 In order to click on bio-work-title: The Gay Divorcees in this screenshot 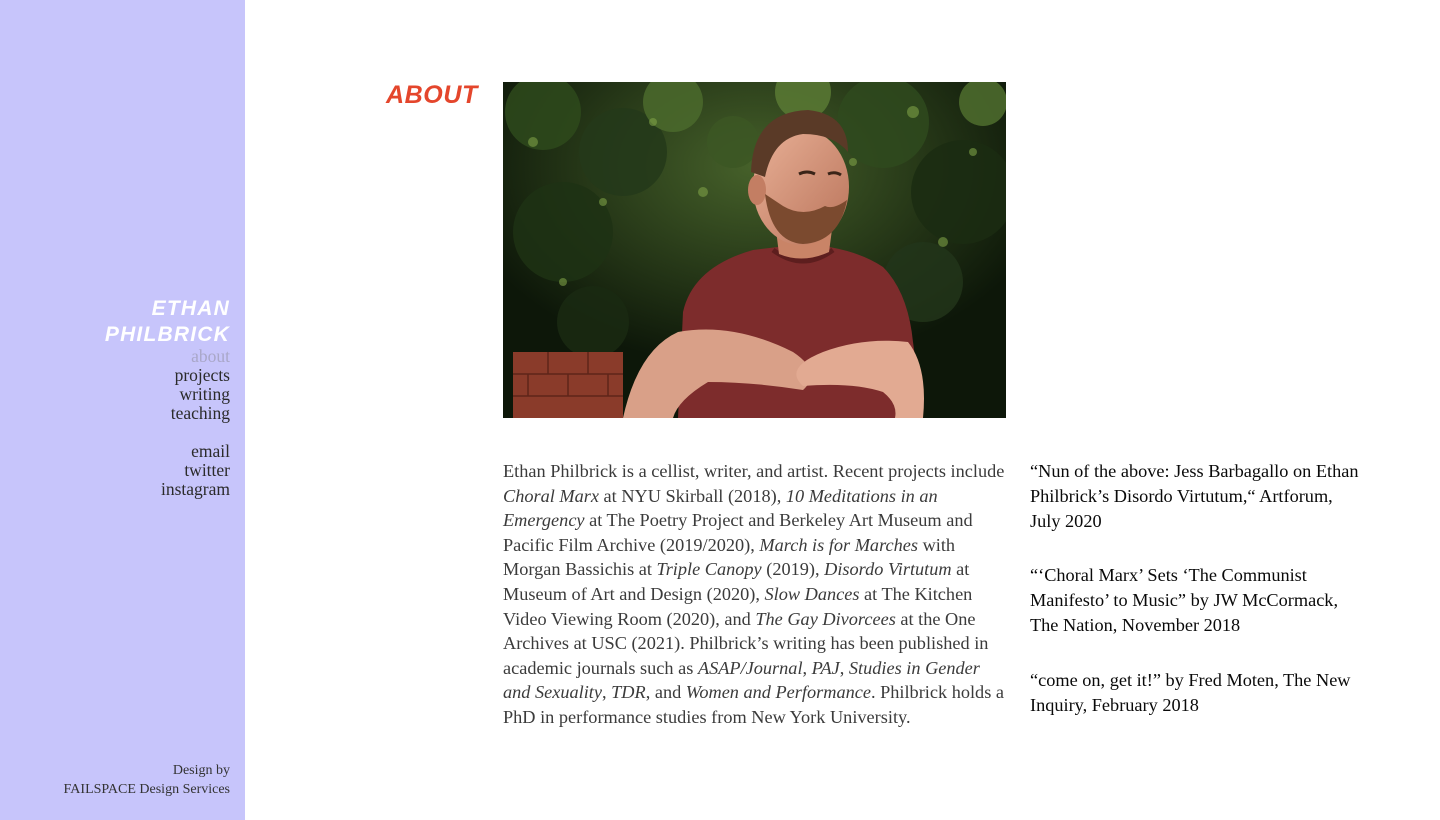, I will do `click(825, 618)`.